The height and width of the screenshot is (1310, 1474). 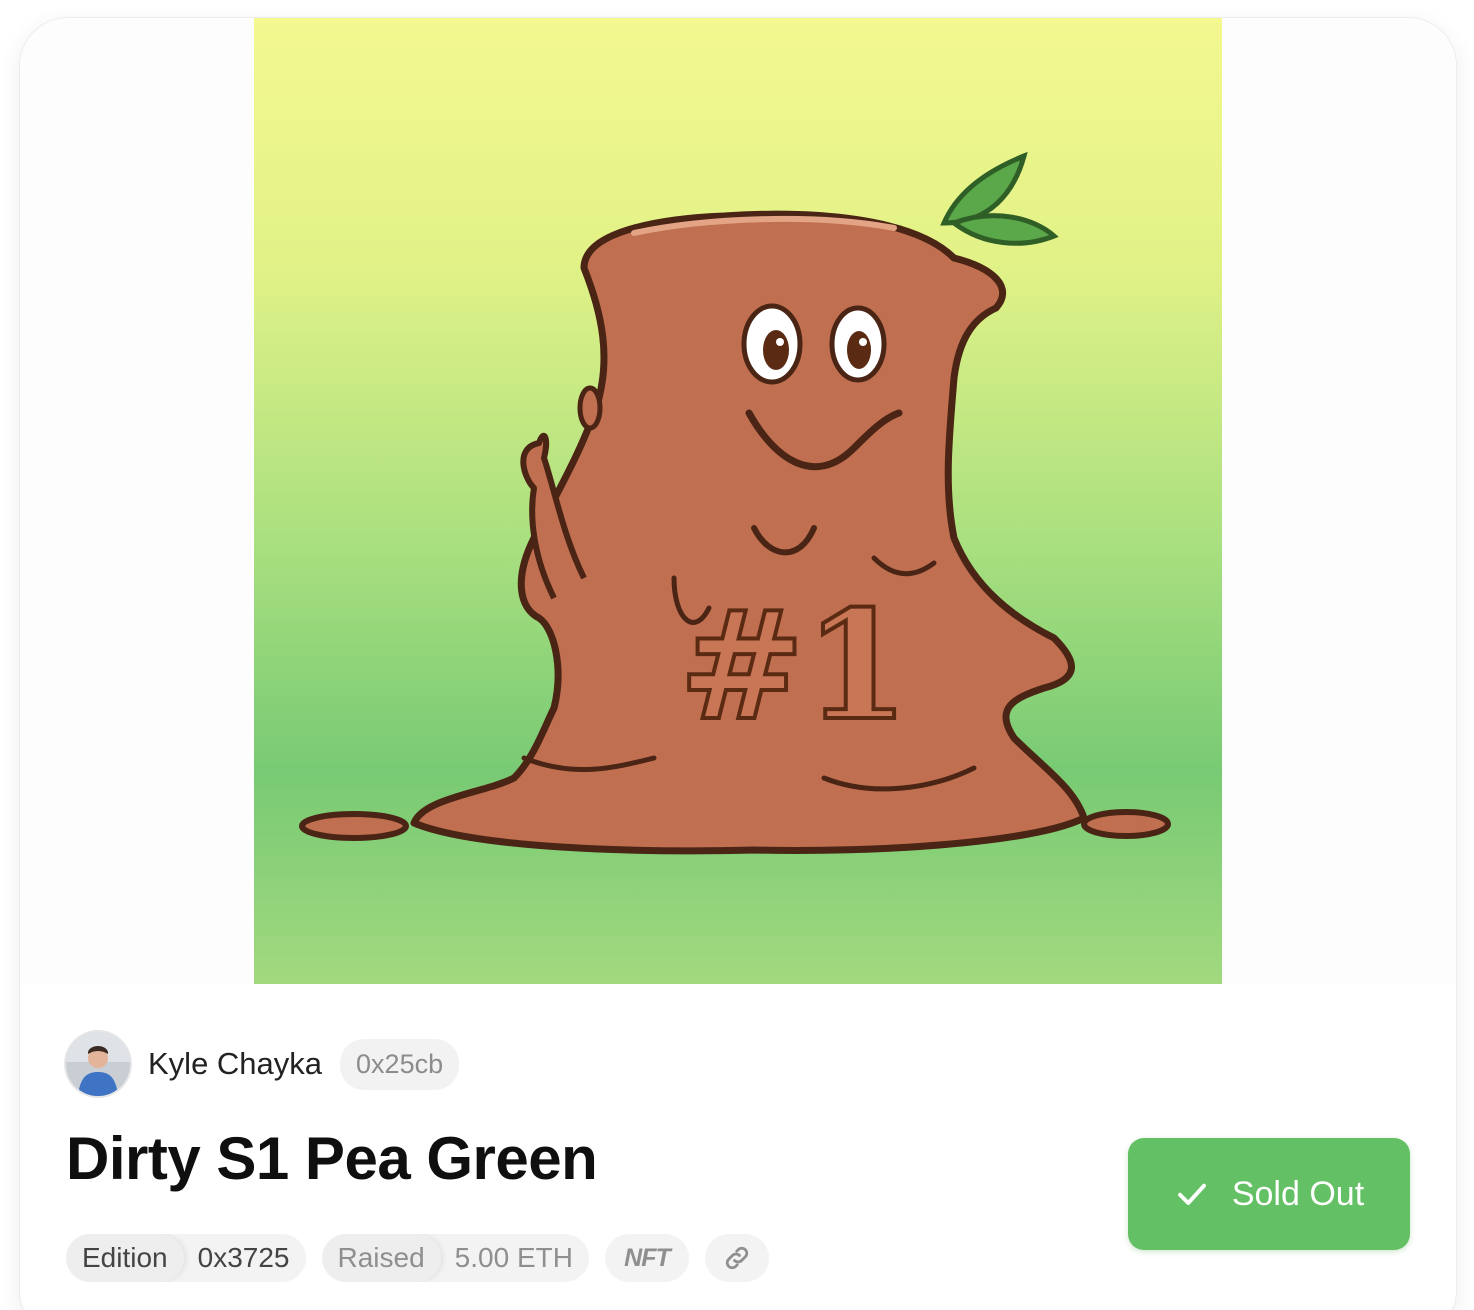 I want to click on link-icon, so click(x=737, y=1258).